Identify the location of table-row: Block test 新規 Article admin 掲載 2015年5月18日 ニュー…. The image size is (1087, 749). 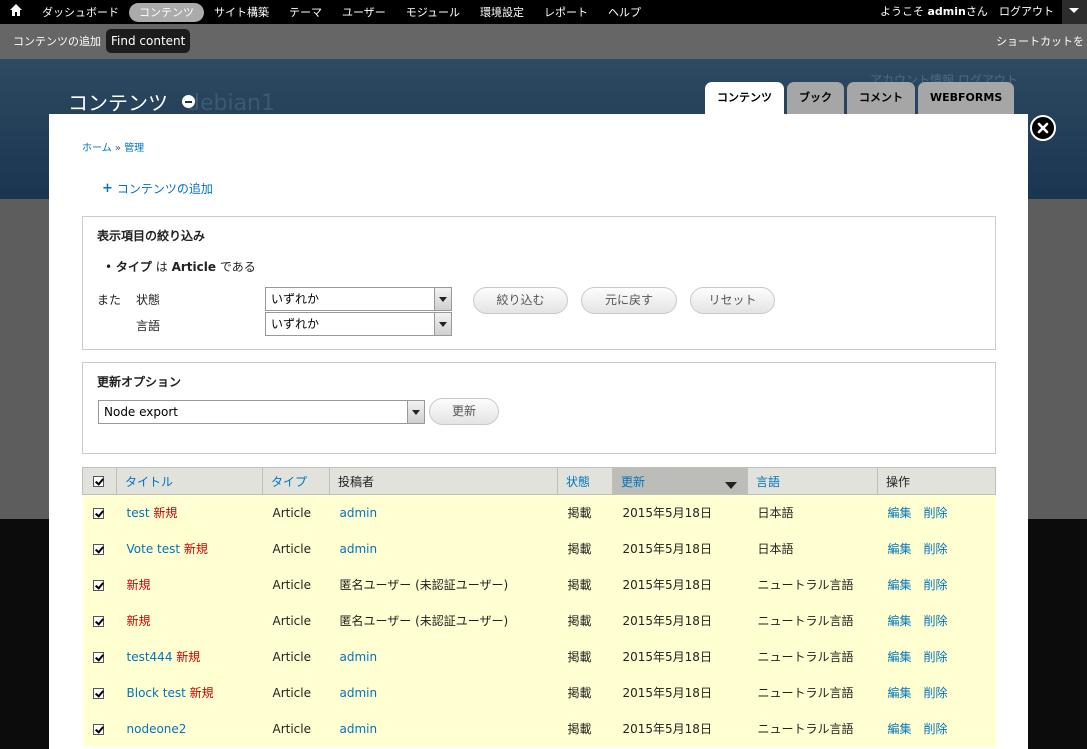
(539, 692).